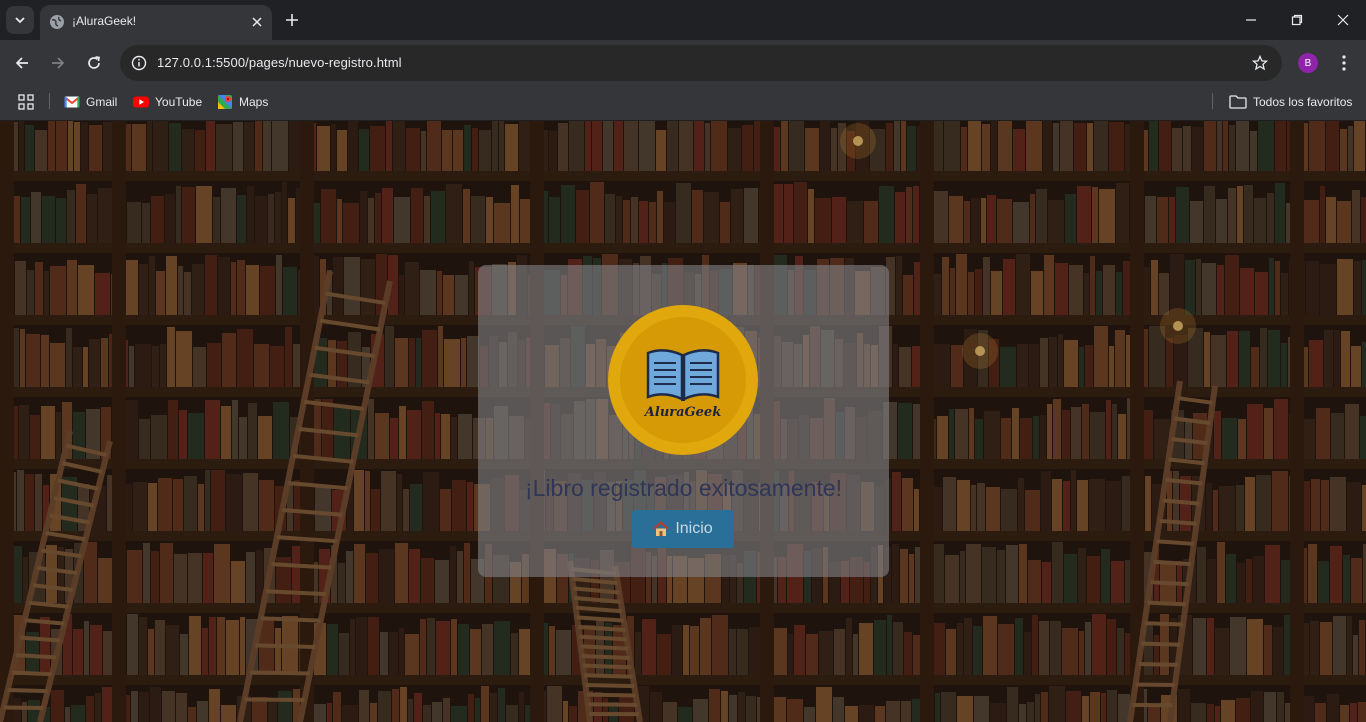 The width and height of the screenshot is (1366, 722). Describe the element at coordinates (1238, 102) in the screenshot. I see `folder-icon` at that location.